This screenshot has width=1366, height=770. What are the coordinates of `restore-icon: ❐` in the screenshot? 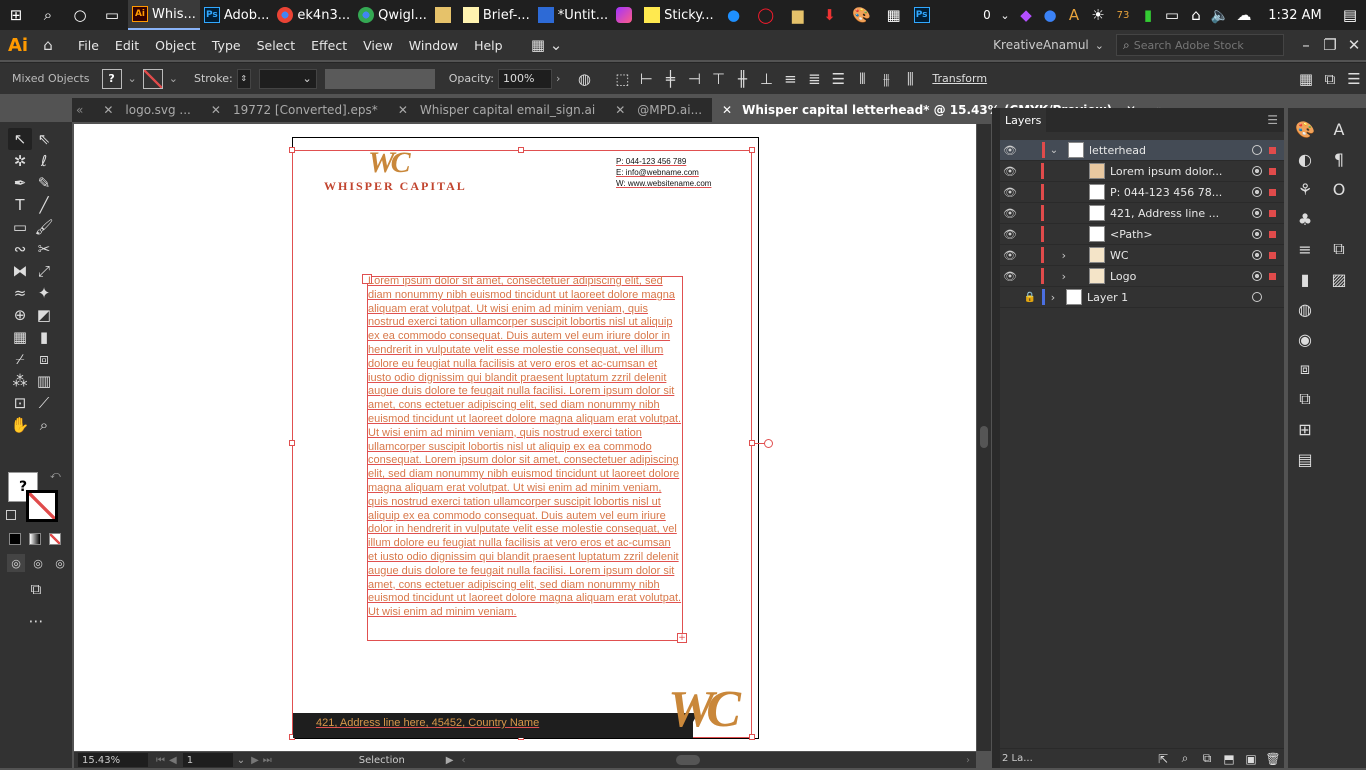 It's located at (1330, 45).